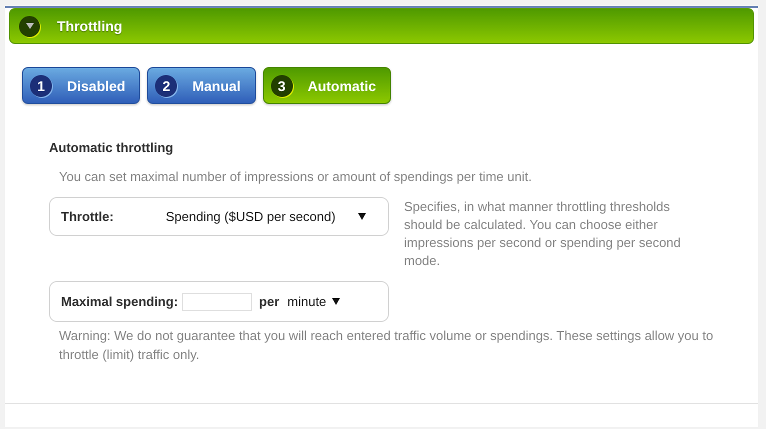  I want to click on step-tab: 2 Manual, so click(201, 85).